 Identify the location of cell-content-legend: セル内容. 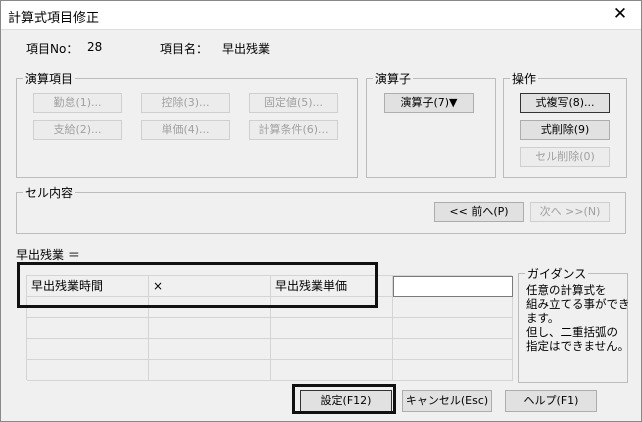
(49, 193).